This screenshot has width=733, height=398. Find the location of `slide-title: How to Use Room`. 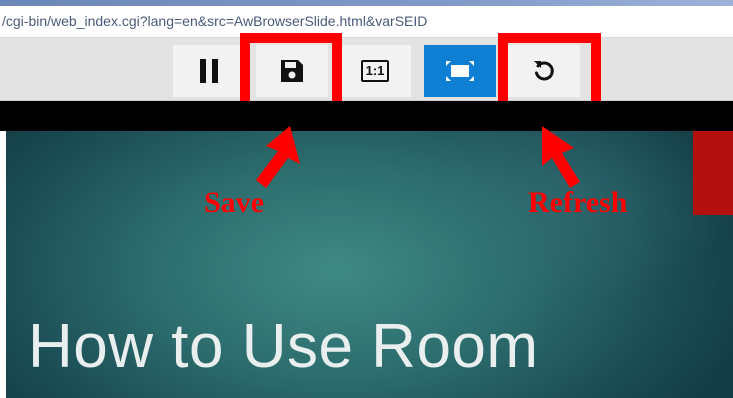

slide-title: How to Use Room is located at coordinates (283, 346).